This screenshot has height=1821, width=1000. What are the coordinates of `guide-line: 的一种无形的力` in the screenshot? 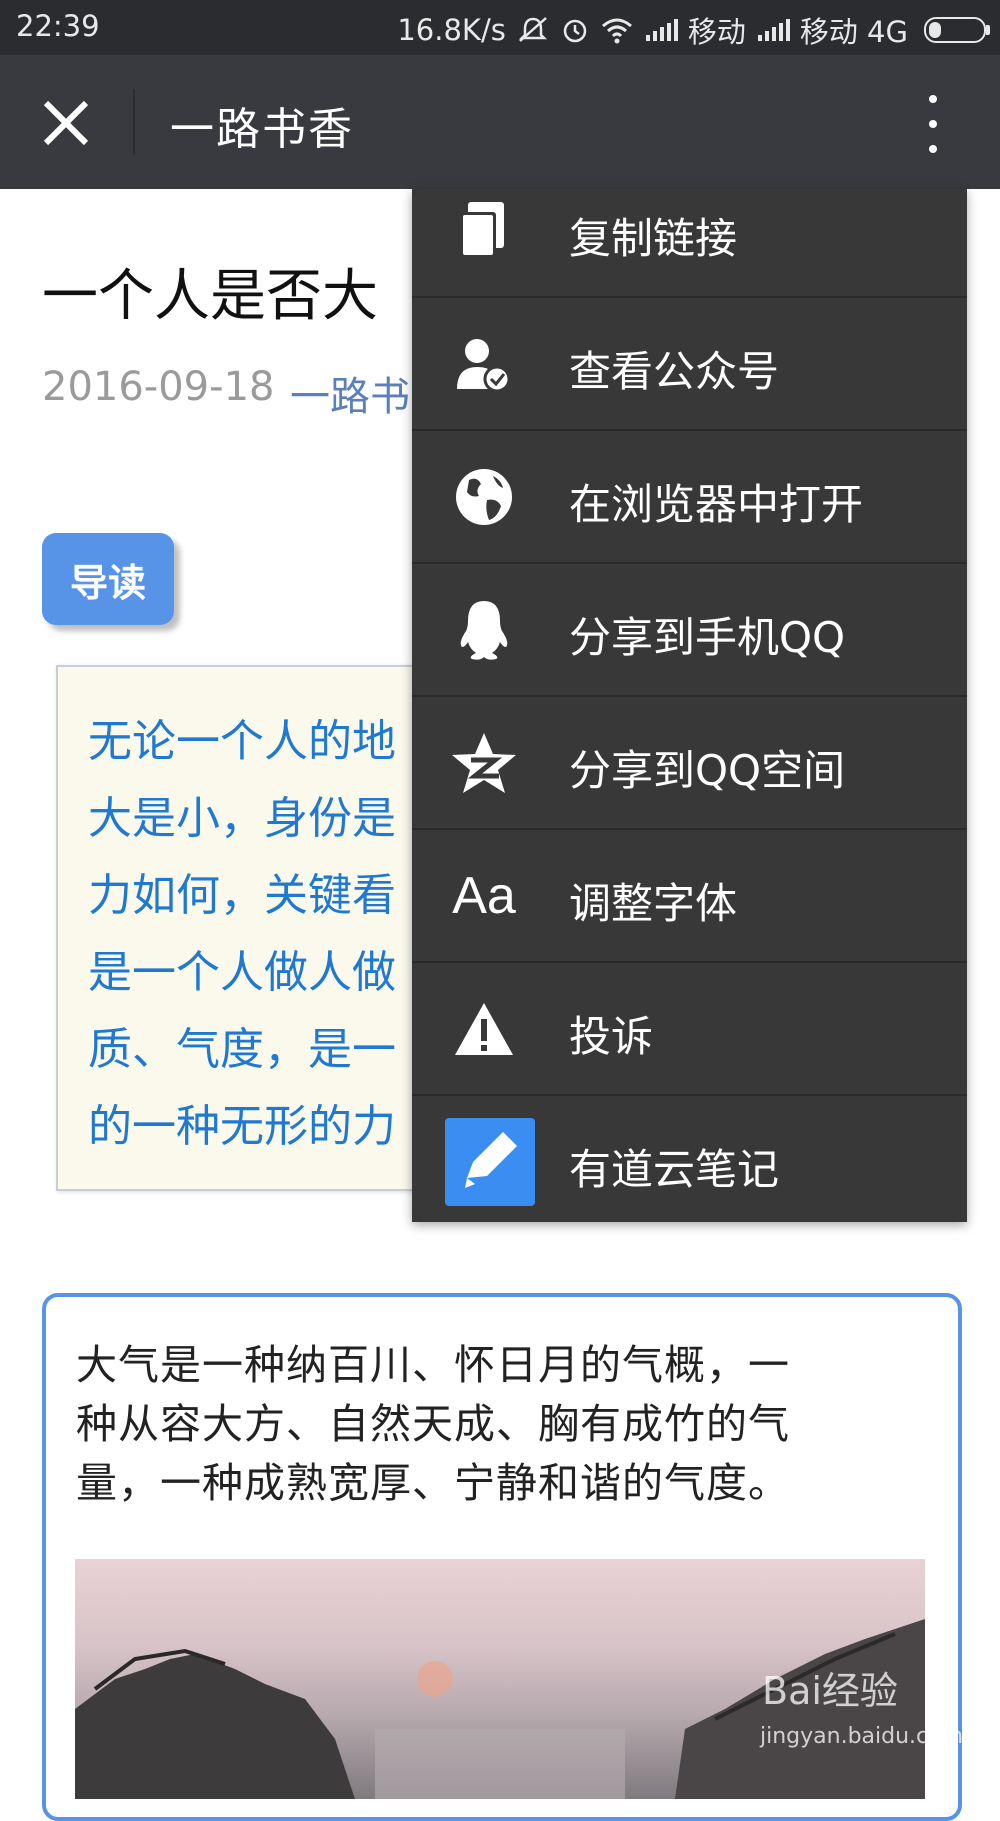 It's located at (242, 1126).